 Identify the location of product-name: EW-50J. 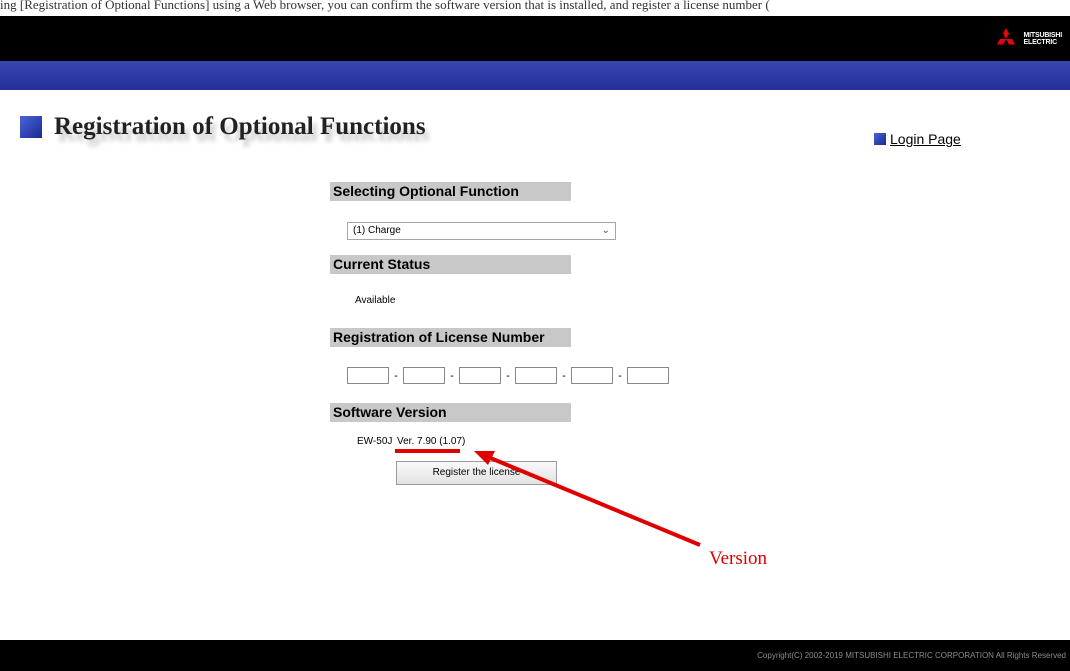
(375, 441).